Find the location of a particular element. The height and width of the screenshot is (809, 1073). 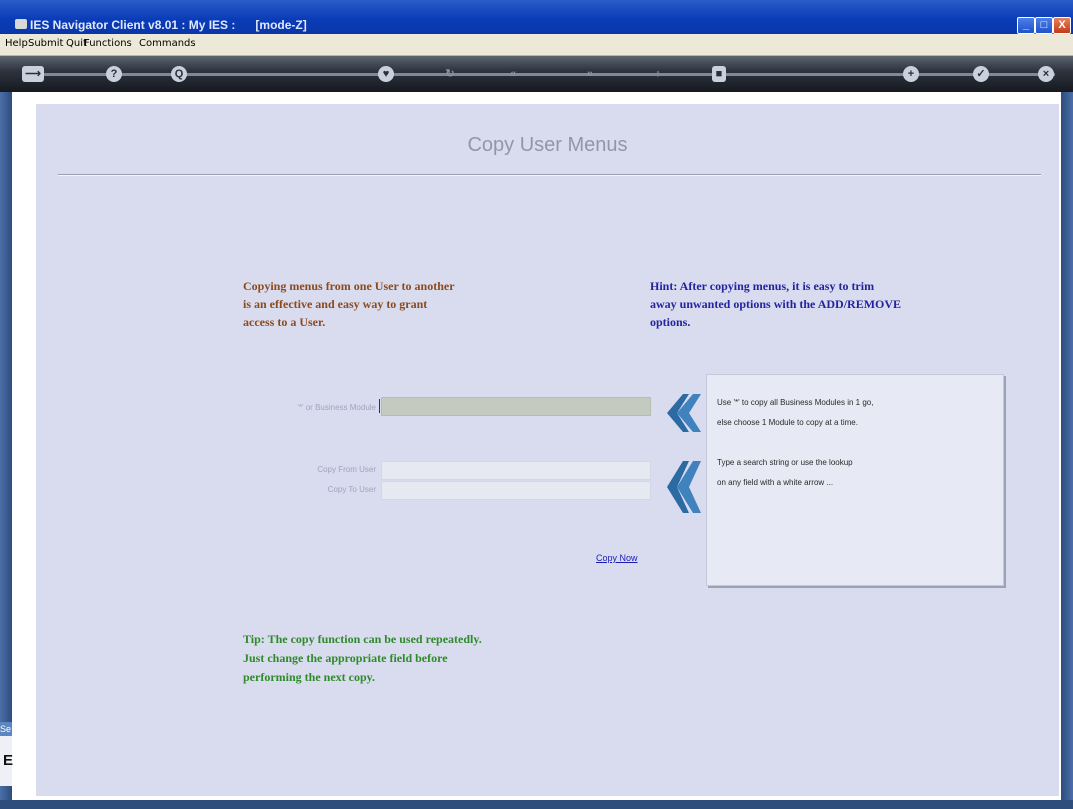

stop-icon: ■ is located at coordinates (719, 74).